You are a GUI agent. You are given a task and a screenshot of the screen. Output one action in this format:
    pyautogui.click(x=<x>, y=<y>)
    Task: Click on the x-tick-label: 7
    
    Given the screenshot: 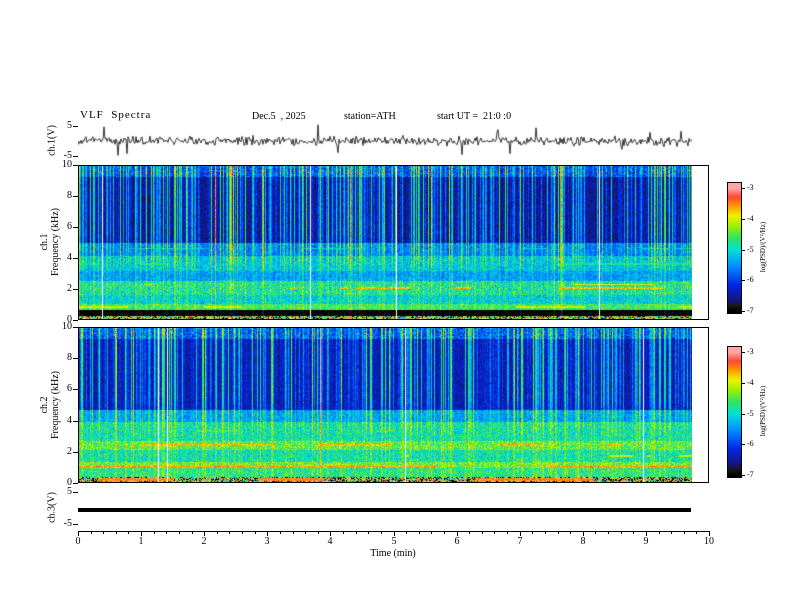 What is the action you would take?
    pyautogui.click(x=520, y=541)
    